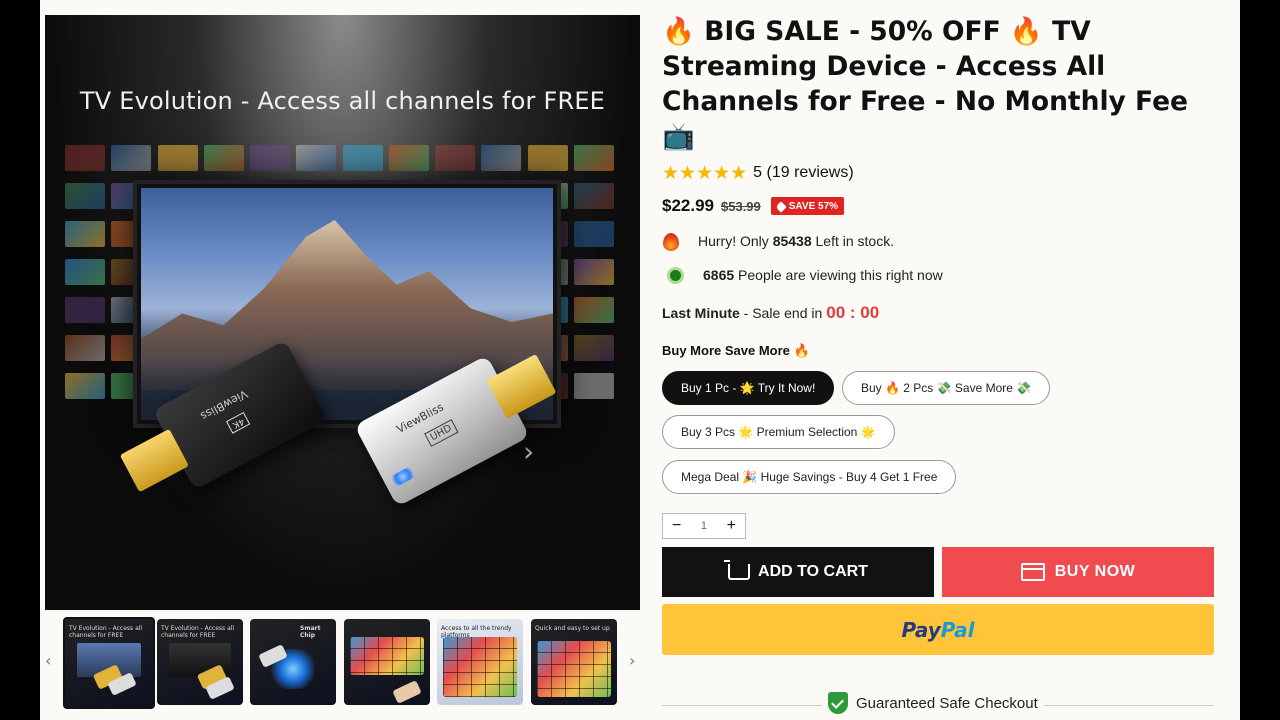 Image resolution: width=1280 pixels, height=720 pixels. I want to click on stock-count: 85438, so click(792, 241).